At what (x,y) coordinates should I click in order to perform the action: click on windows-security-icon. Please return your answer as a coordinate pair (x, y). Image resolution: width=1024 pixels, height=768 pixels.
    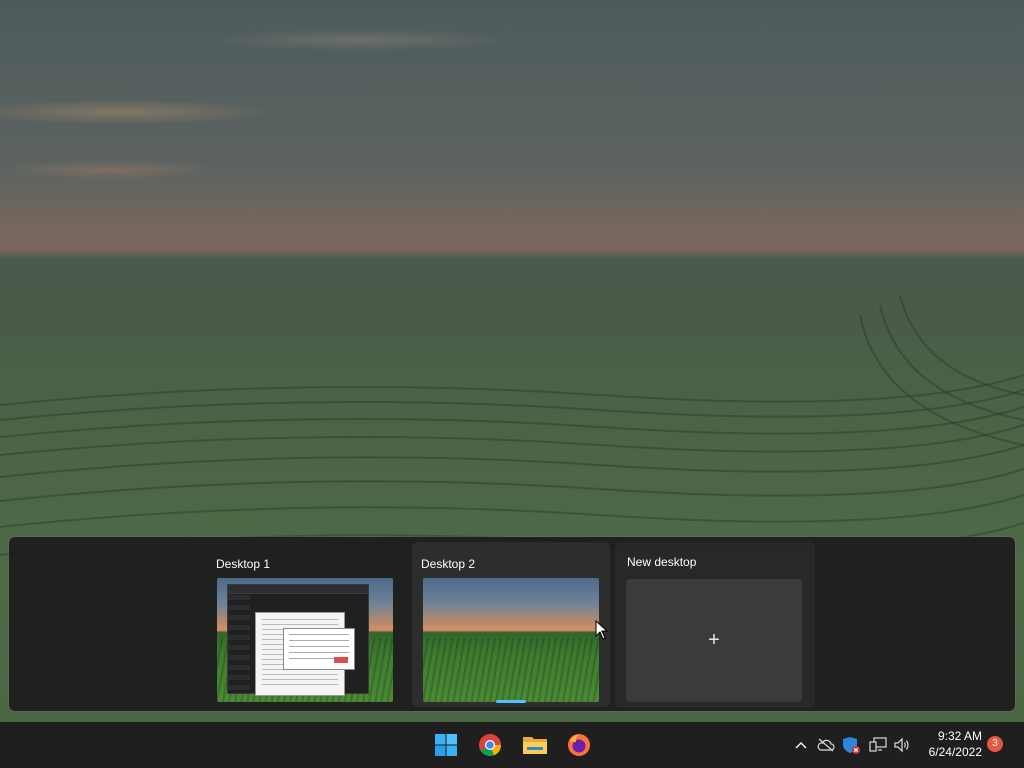
    Looking at the image, I should click on (851, 745).